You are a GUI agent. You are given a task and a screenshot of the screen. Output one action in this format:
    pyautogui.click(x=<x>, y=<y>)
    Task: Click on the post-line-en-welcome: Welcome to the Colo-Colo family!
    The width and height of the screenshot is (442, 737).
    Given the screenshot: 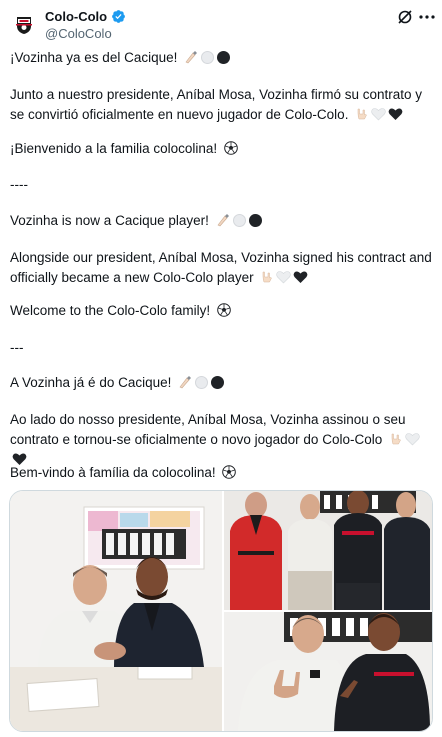 What is the action you would take?
    pyautogui.click(x=222, y=311)
    